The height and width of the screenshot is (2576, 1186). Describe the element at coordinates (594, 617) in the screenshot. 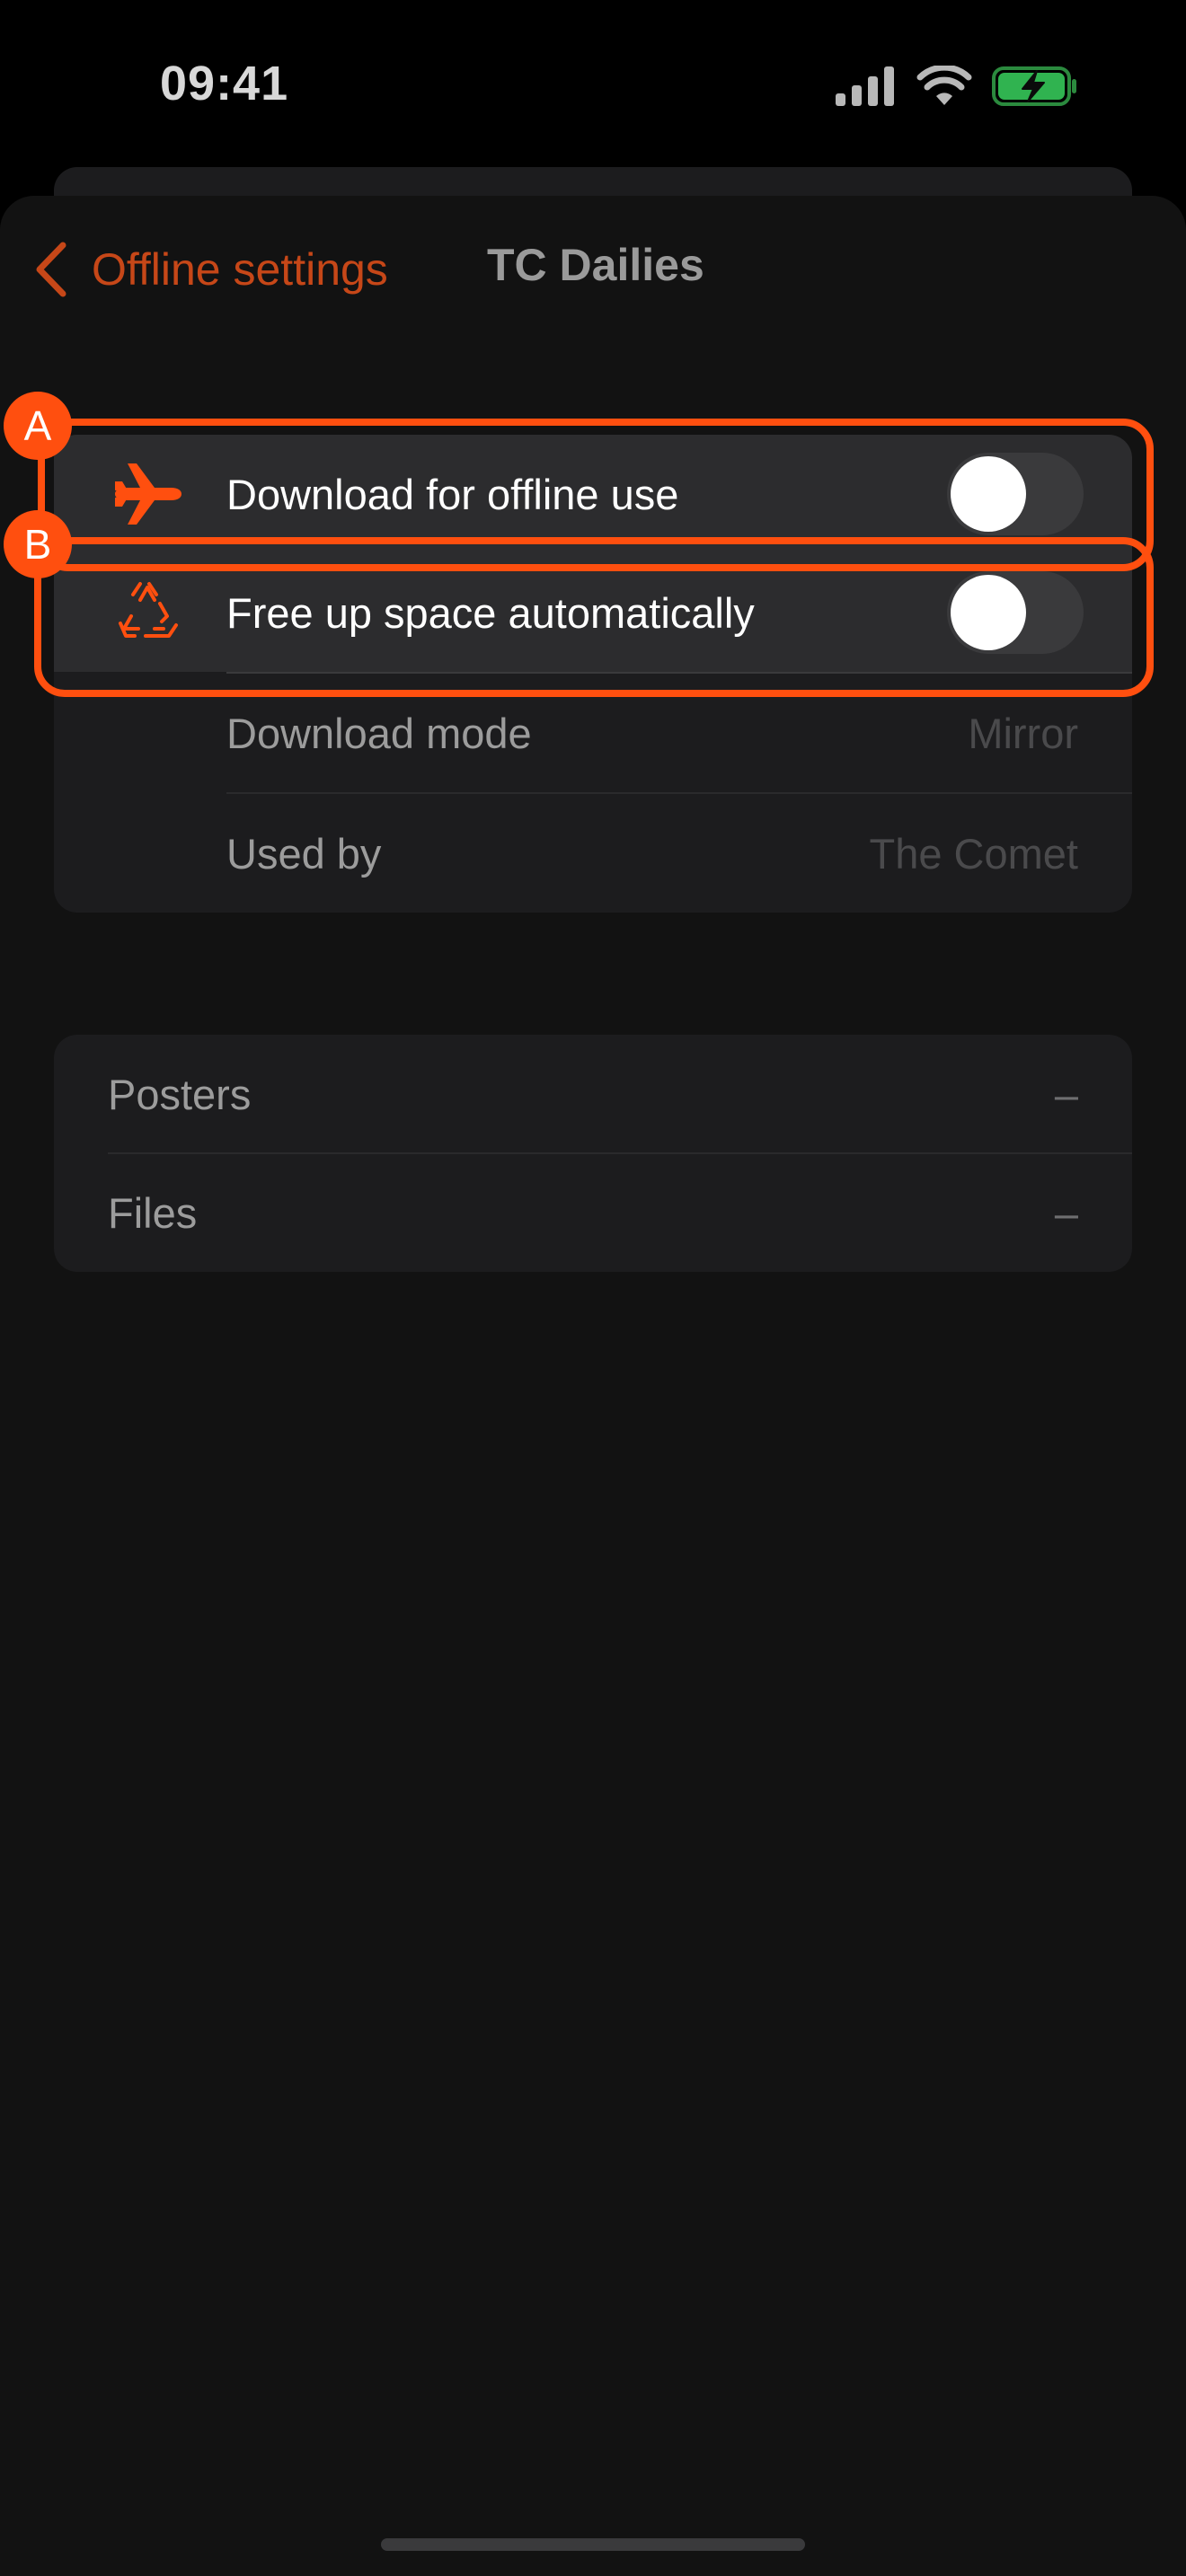

I see `callout-b-frame` at that location.